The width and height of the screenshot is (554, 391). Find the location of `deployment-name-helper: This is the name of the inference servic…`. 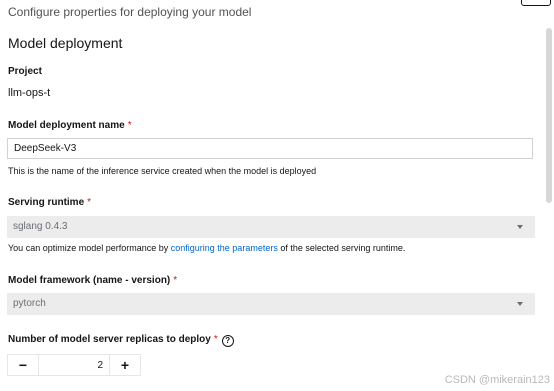

deployment-name-helper: This is the name of the inference servic… is located at coordinates (162, 171).